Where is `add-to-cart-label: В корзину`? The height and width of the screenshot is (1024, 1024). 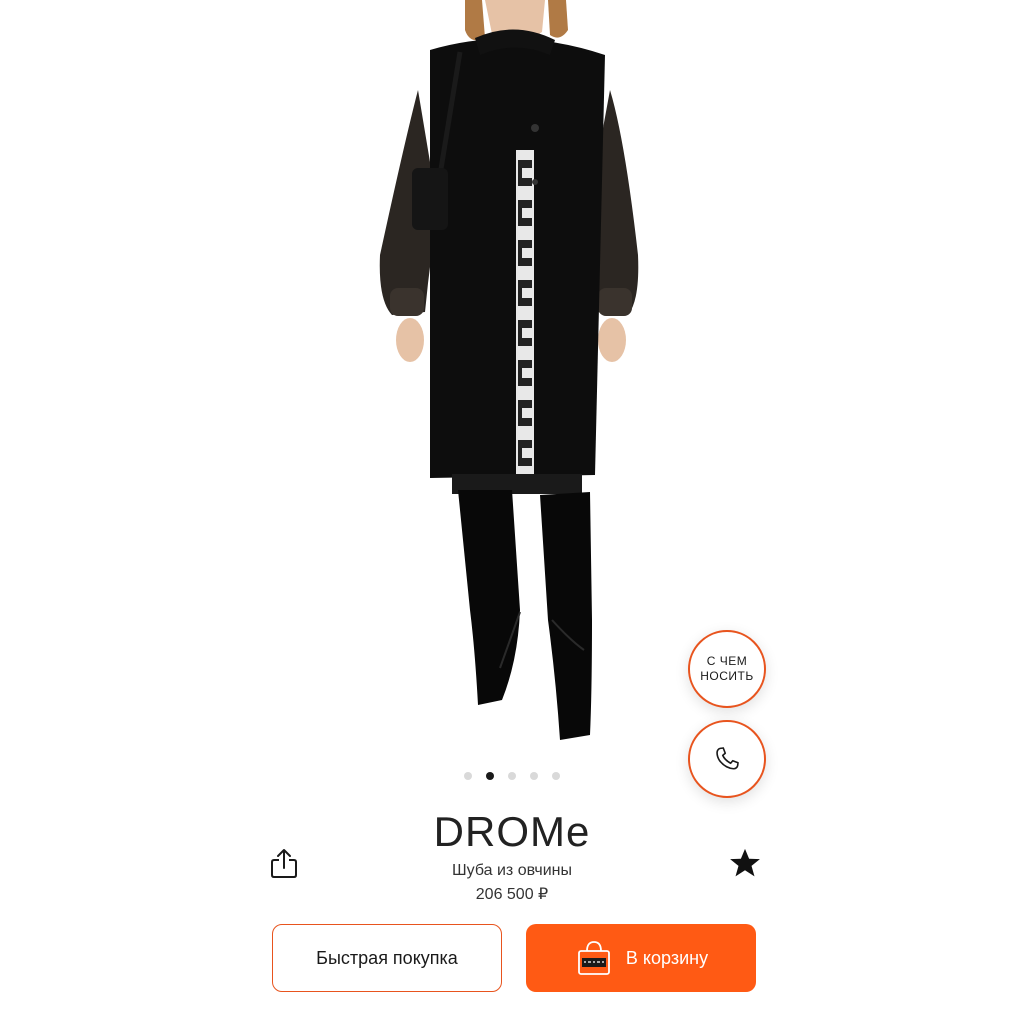
add-to-cart-label: В корзину is located at coordinates (667, 957).